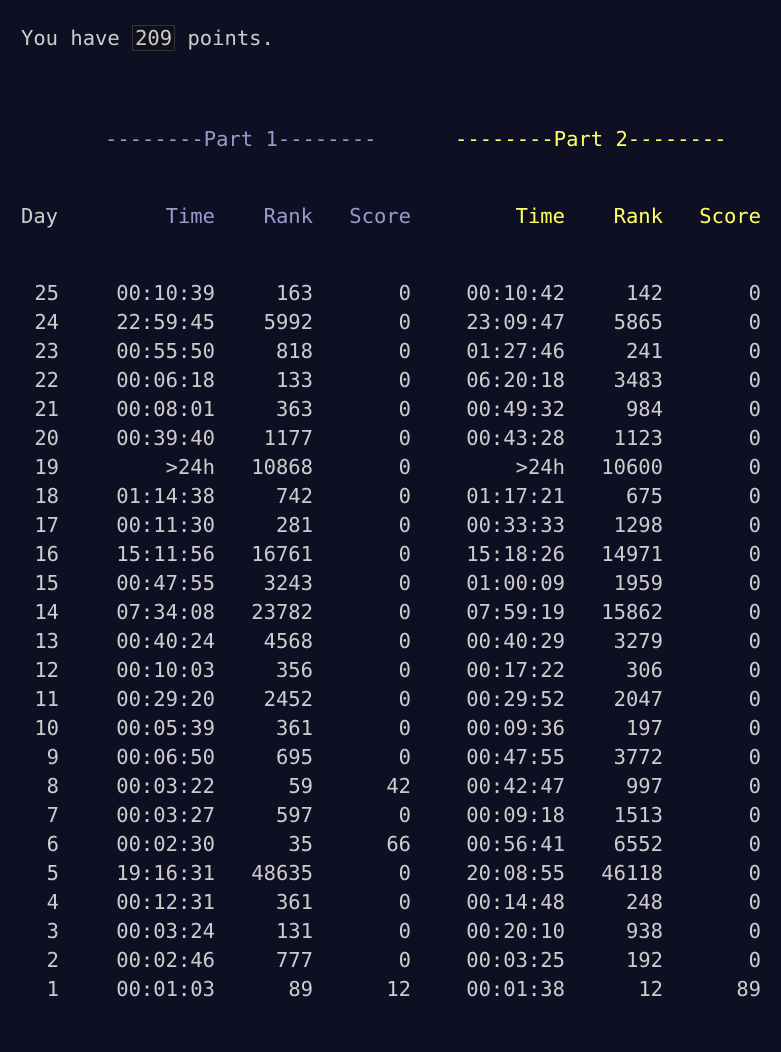  What do you see at coordinates (288, 216) in the screenshot?
I see `header-part1-rank: Rank` at bounding box center [288, 216].